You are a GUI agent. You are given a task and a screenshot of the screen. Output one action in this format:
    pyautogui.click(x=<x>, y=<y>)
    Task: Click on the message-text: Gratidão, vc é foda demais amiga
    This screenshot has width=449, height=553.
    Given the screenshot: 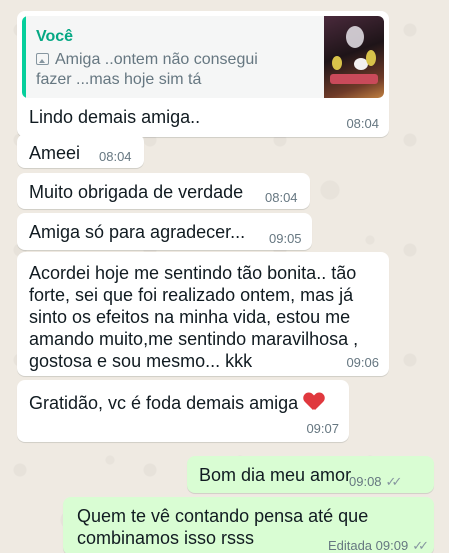 What is the action you would take?
    pyautogui.click(x=176, y=403)
    